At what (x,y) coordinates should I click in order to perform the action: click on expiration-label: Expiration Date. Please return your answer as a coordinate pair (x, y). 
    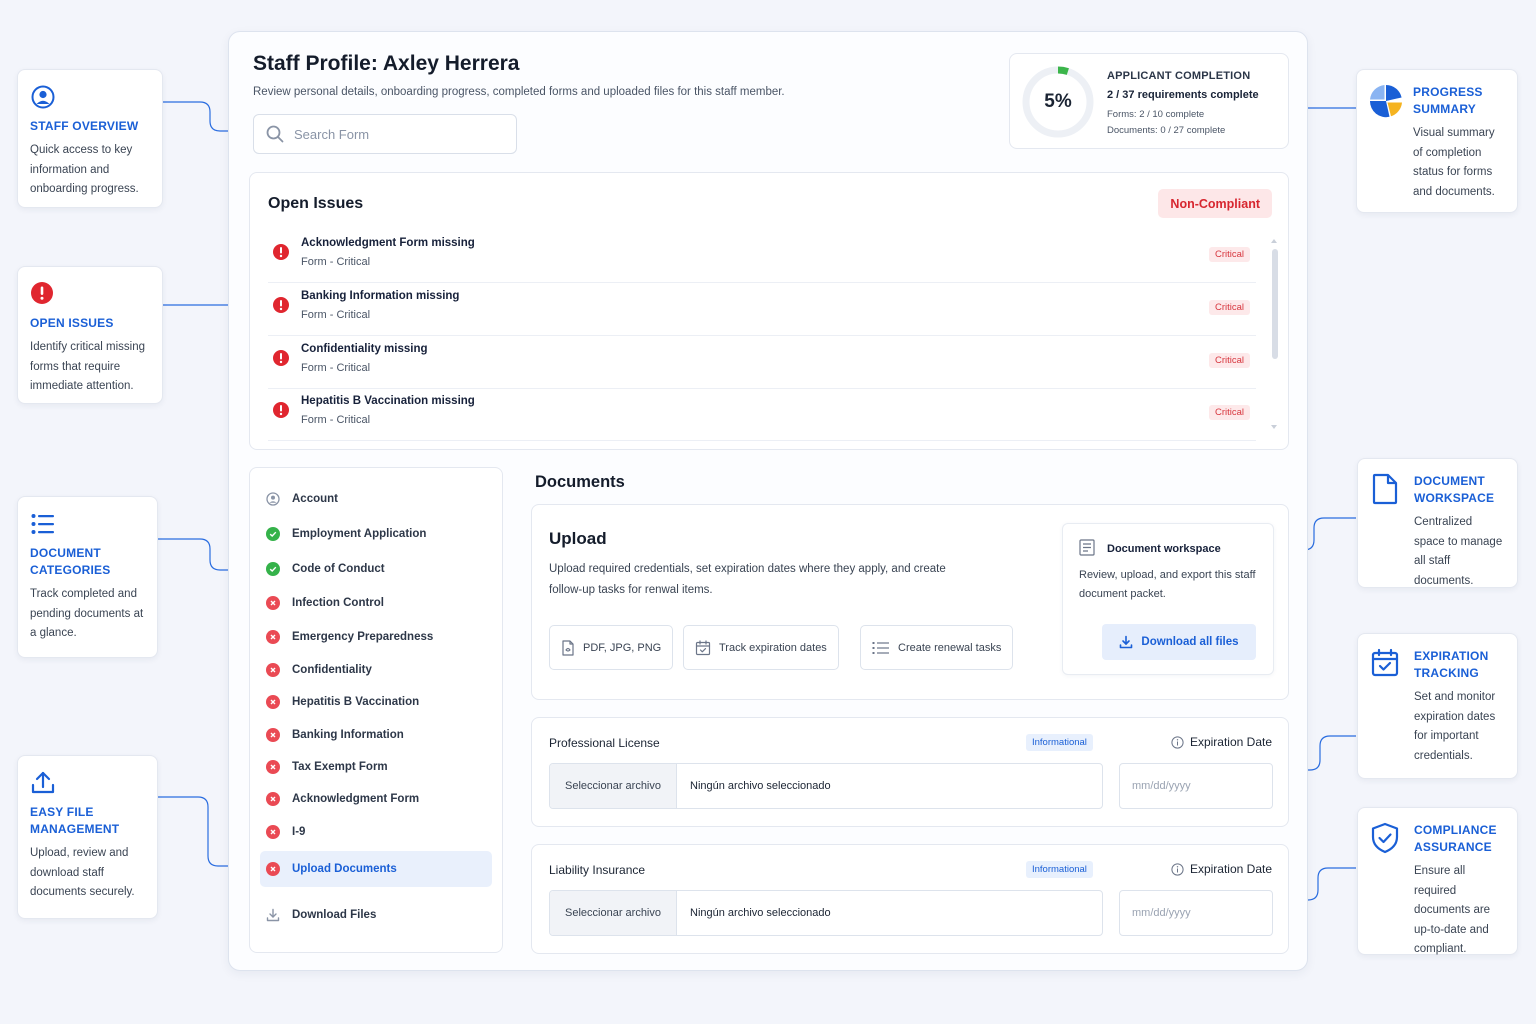
    Looking at the image, I should click on (1221, 742).